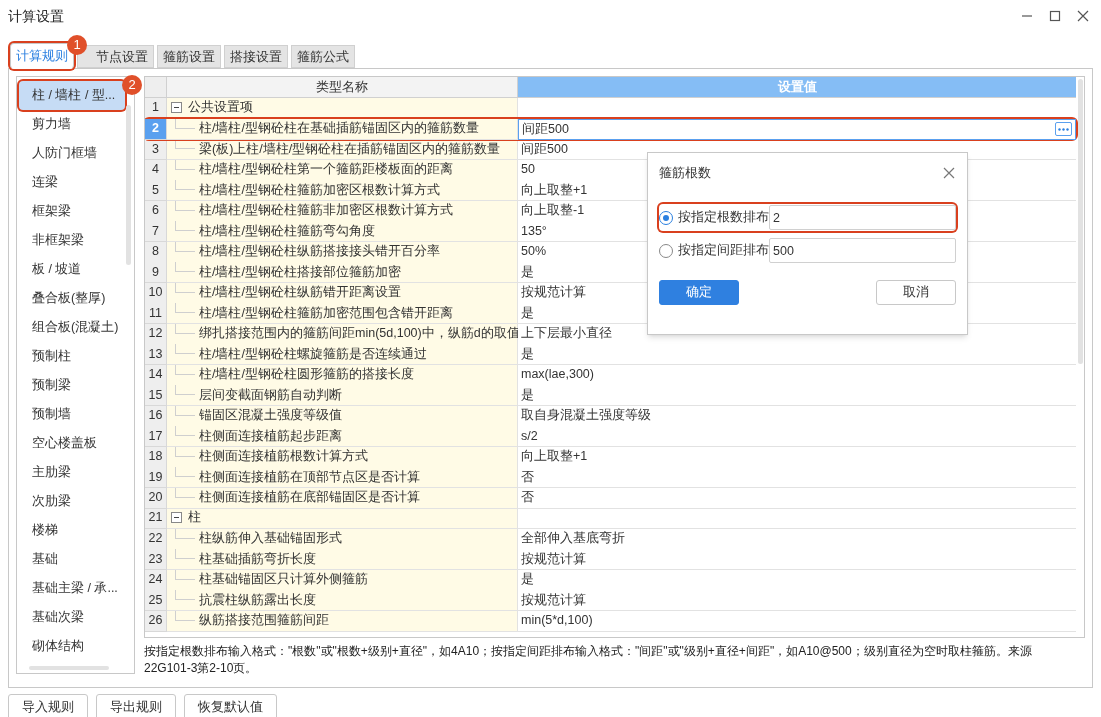 This screenshot has width=1101, height=717. Describe the element at coordinates (72, 240) in the screenshot. I see `sidebar-item: 非框架梁` at that location.